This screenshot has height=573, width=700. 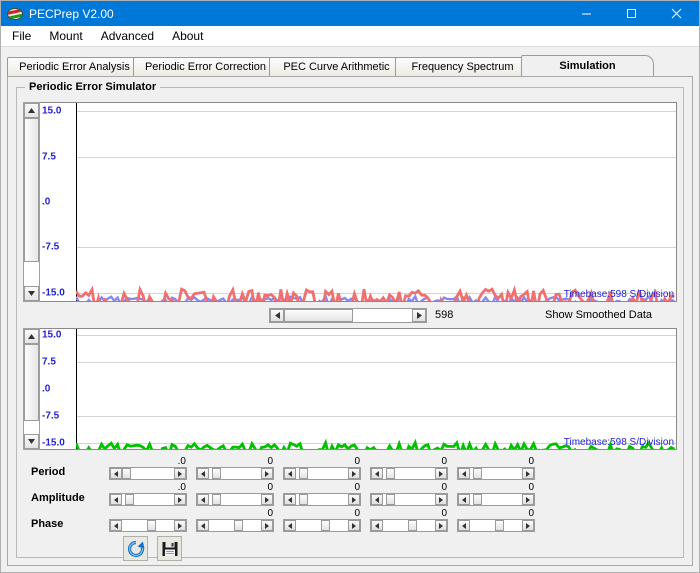 What do you see at coordinates (31, 190) in the screenshot?
I see `raw-graph-scroll-thumb` at bounding box center [31, 190].